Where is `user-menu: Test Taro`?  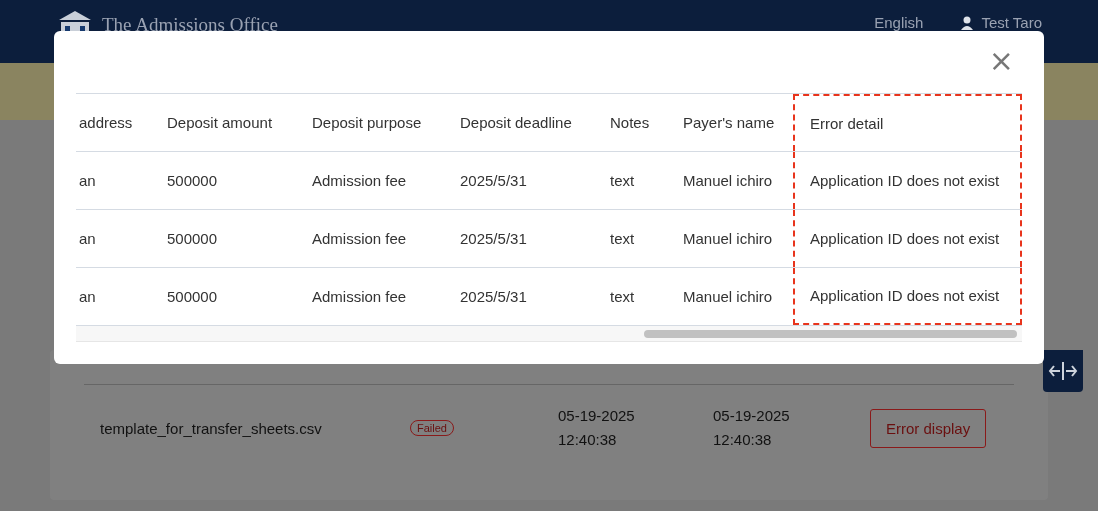 user-menu: Test Taro is located at coordinates (1011, 22).